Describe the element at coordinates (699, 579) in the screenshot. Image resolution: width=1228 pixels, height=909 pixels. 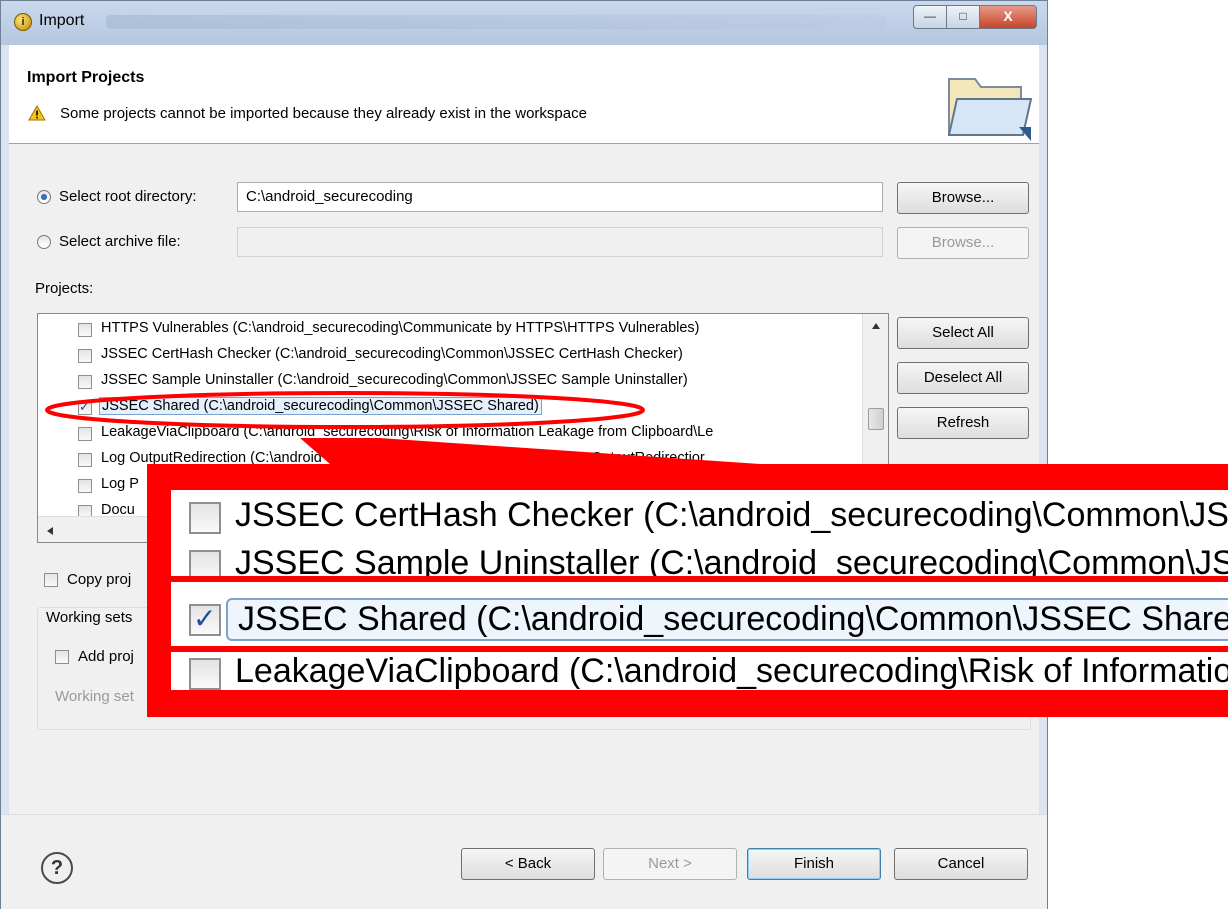
I see `zoom-highlight-bar-top` at that location.